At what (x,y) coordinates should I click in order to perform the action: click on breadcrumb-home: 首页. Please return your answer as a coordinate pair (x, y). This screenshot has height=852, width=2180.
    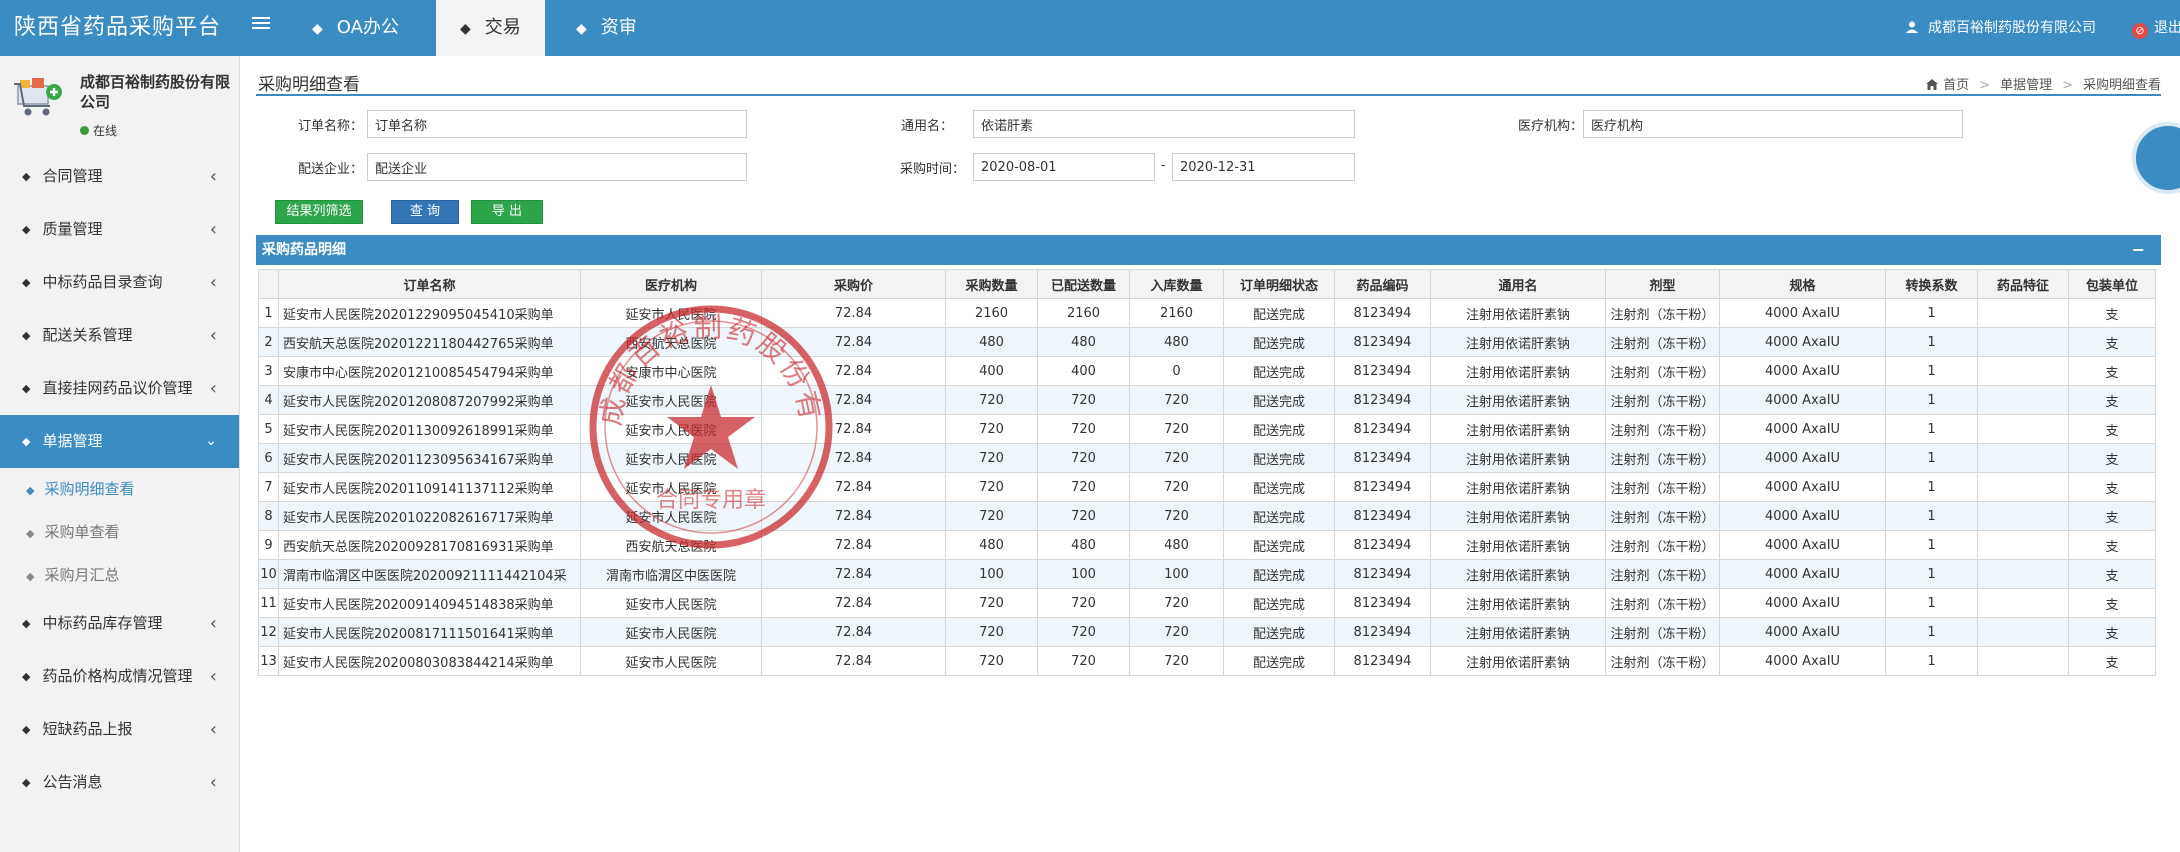
    Looking at the image, I should click on (1956, 85).